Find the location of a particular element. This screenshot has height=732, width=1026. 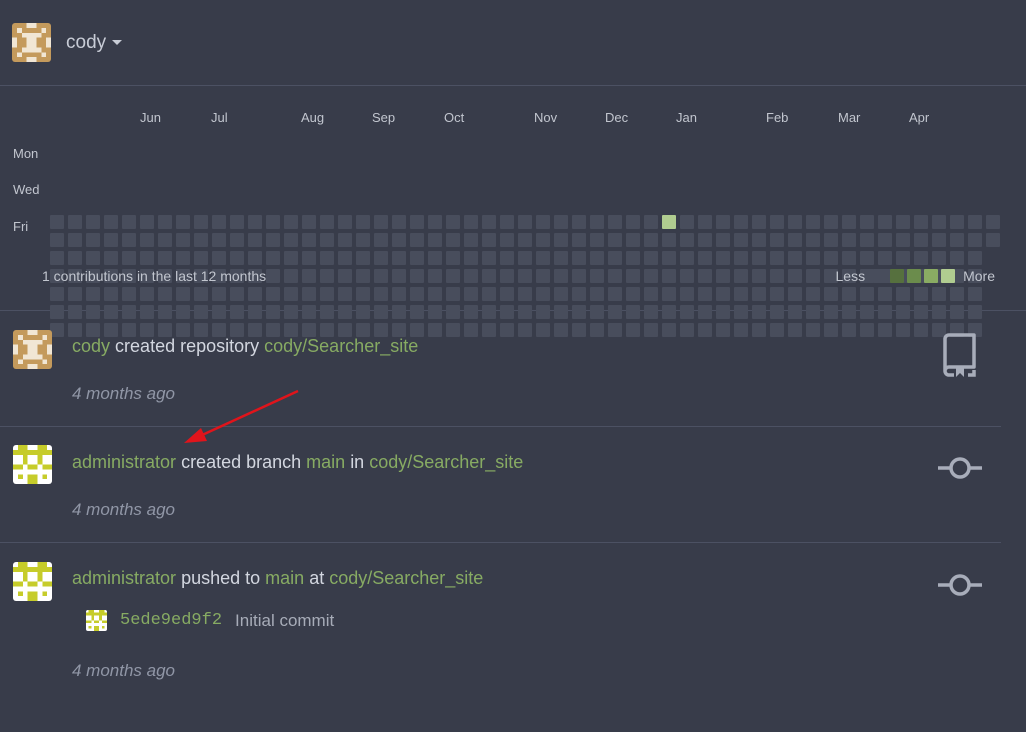

user-avatar-administrator is located at coordinates (32, 581).